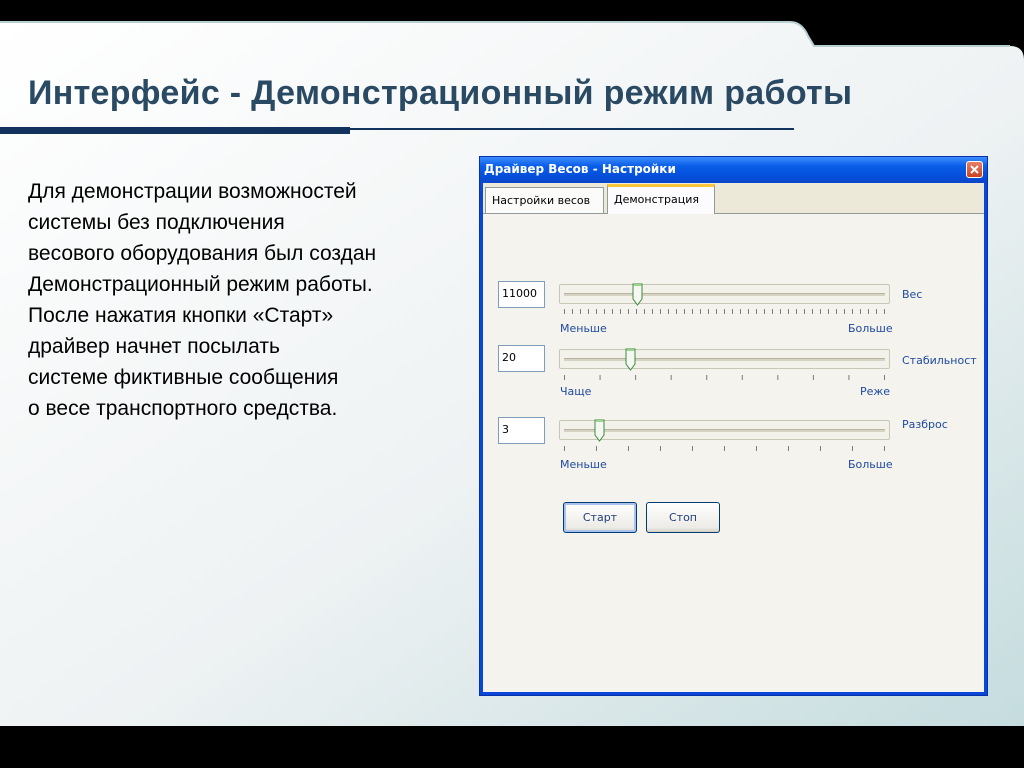  What do you see at coordinates (637, 294) in the screenshot?
I see `weight-slider-thumb` at bounding box center [637, 294].